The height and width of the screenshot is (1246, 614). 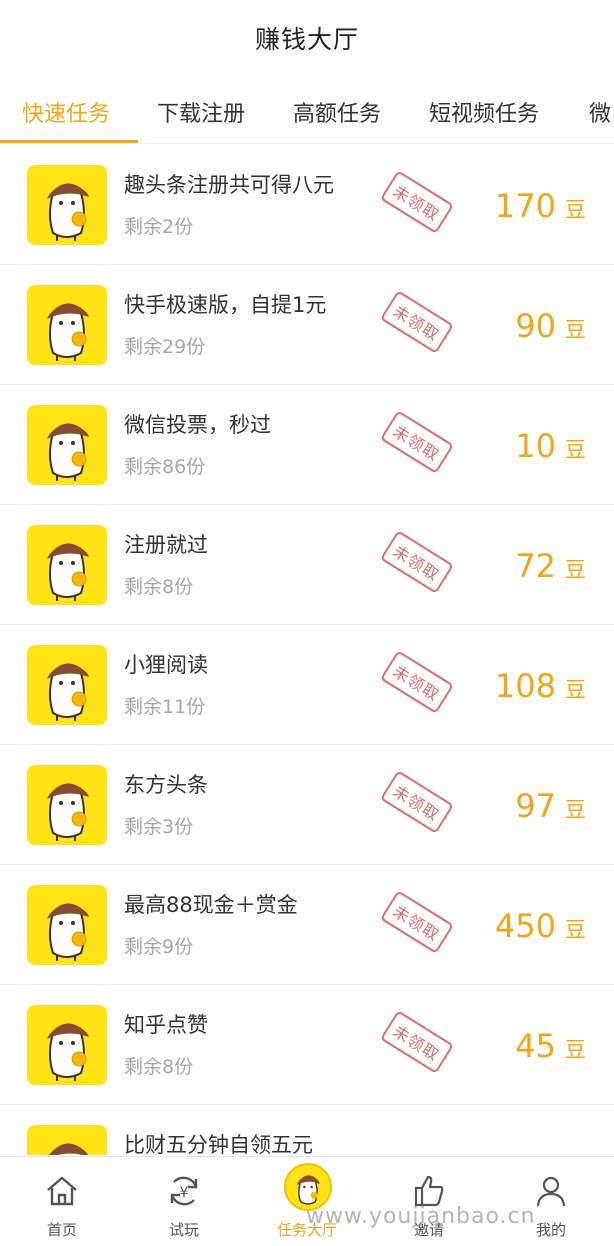 I want to click on reward: 97 豆, so click(x=550, y=806).